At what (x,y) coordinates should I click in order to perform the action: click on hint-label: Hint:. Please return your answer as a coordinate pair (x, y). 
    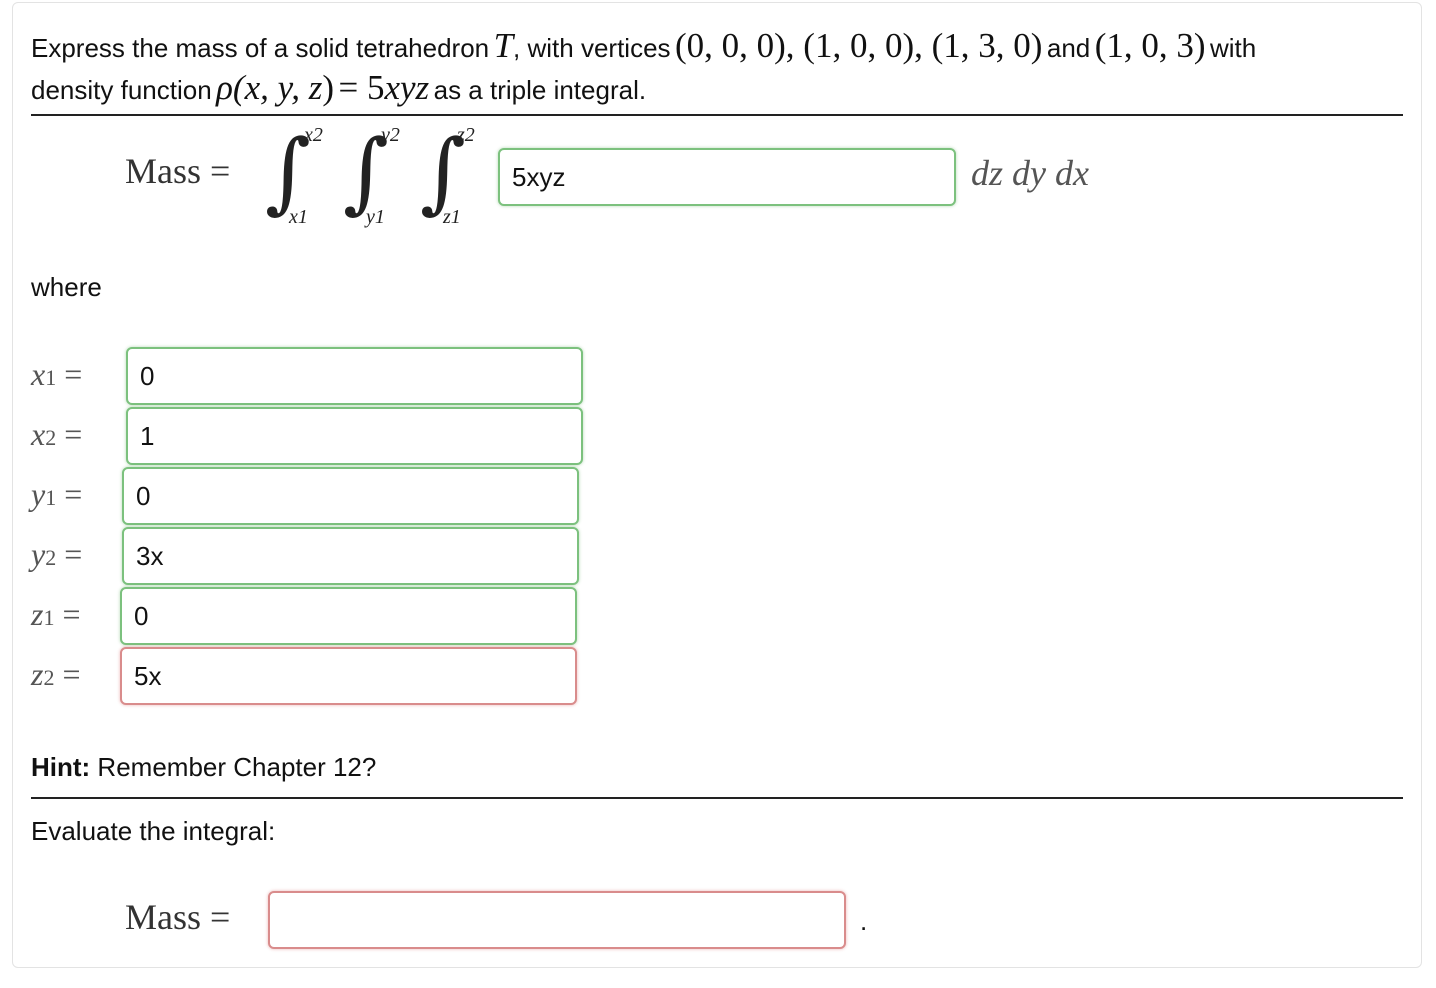
    Looking at the image, I should click on (61, 767).